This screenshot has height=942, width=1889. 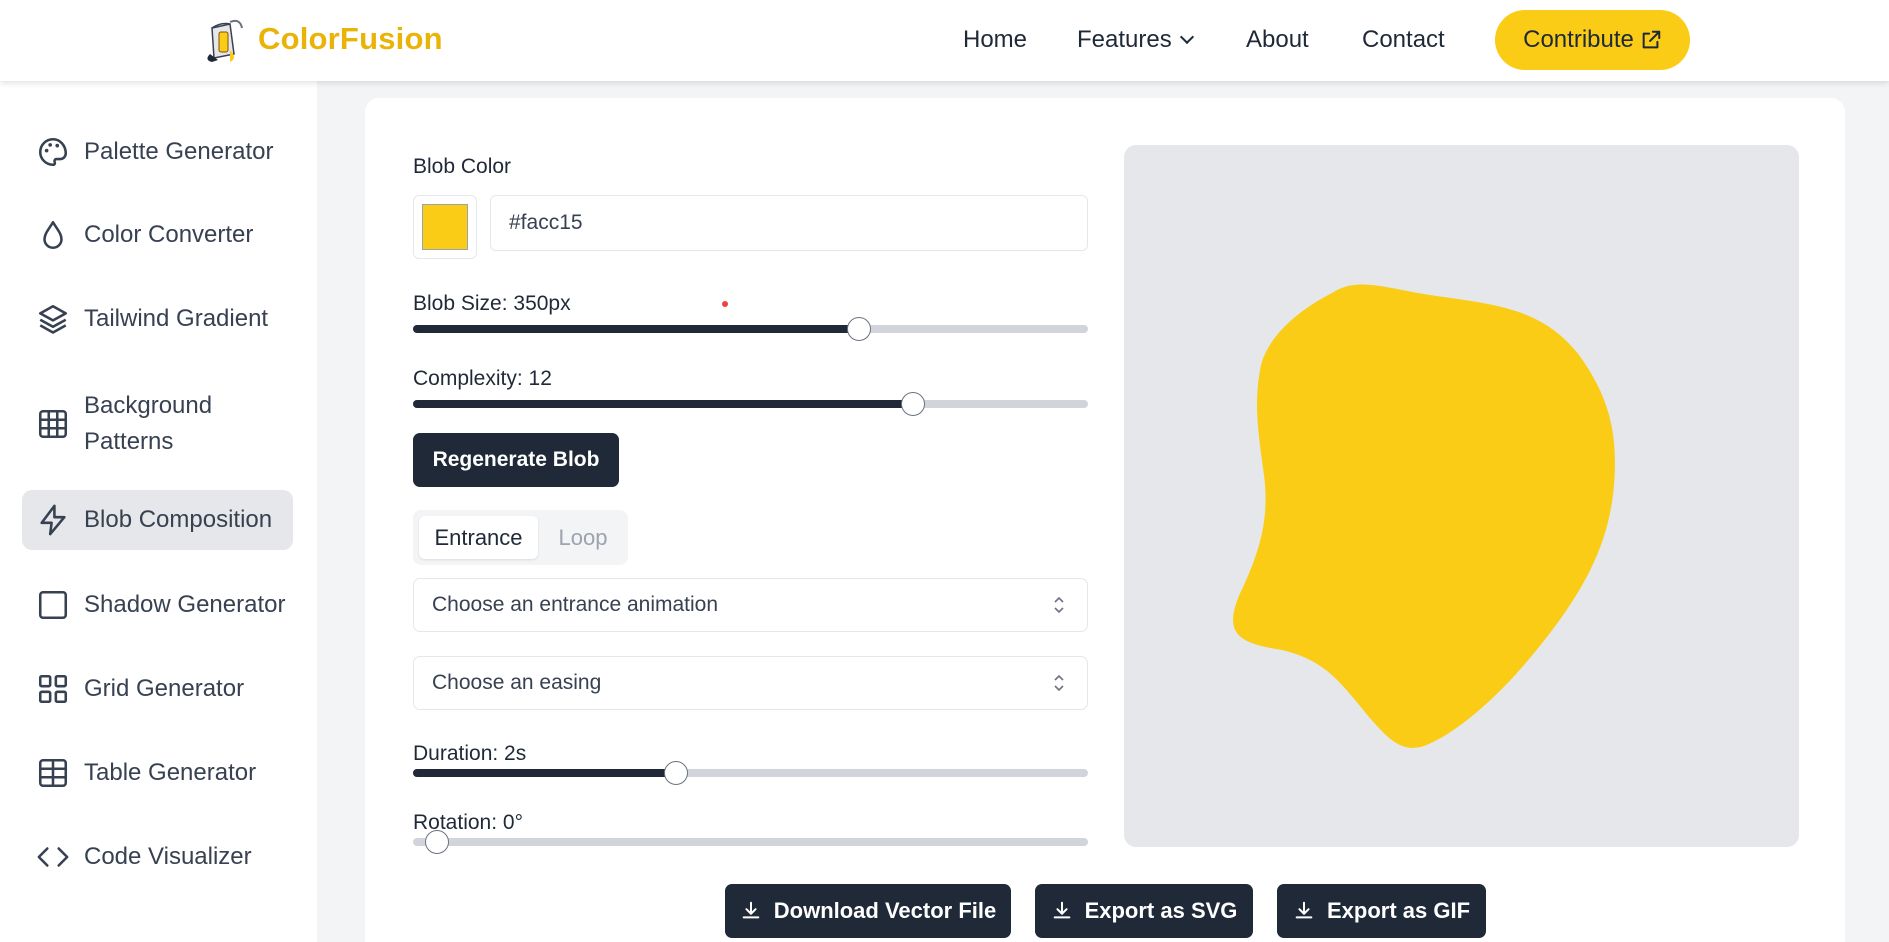 What do you see at coordinates (53, 689) in the screenshot?
I see `layout-grid-icon` at bounding box center [53, 689].